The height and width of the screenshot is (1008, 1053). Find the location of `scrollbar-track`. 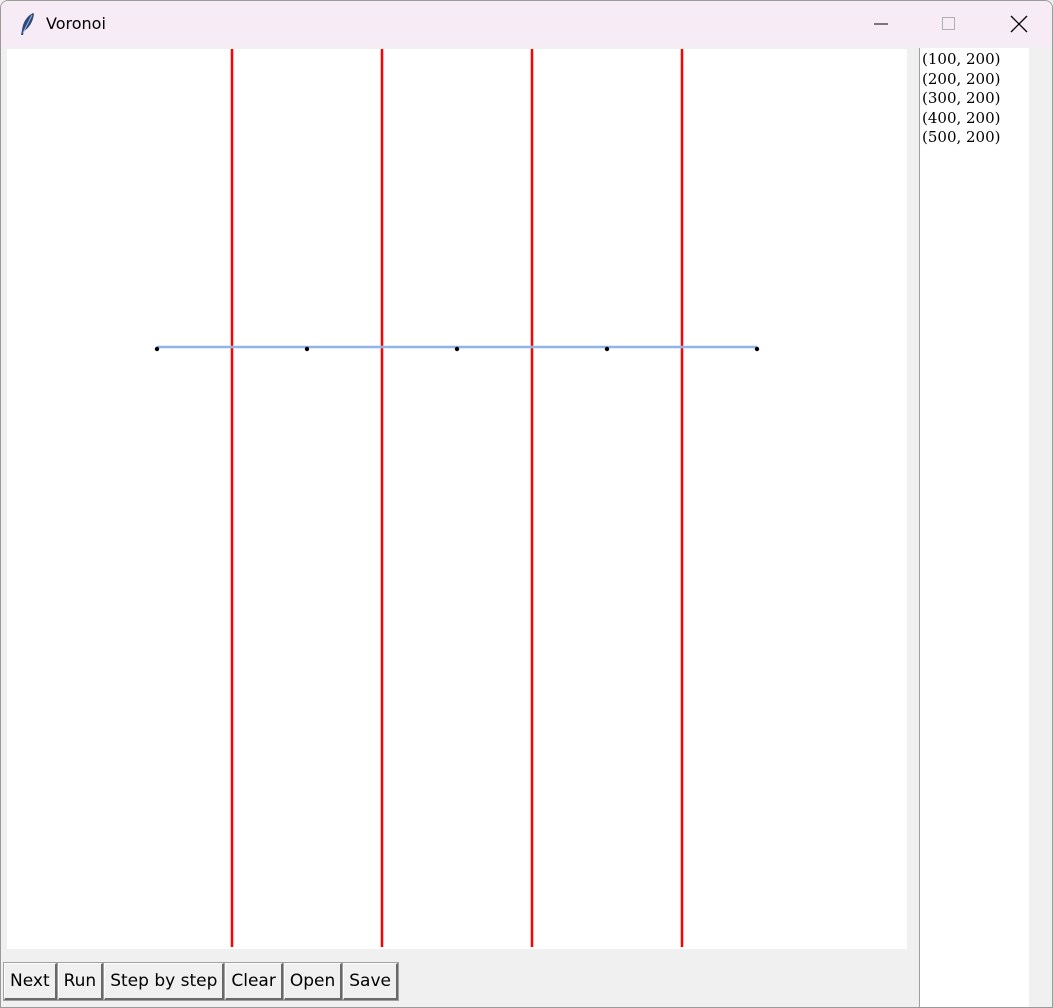

scrollbar-track is located at coordinates (1041, 527).